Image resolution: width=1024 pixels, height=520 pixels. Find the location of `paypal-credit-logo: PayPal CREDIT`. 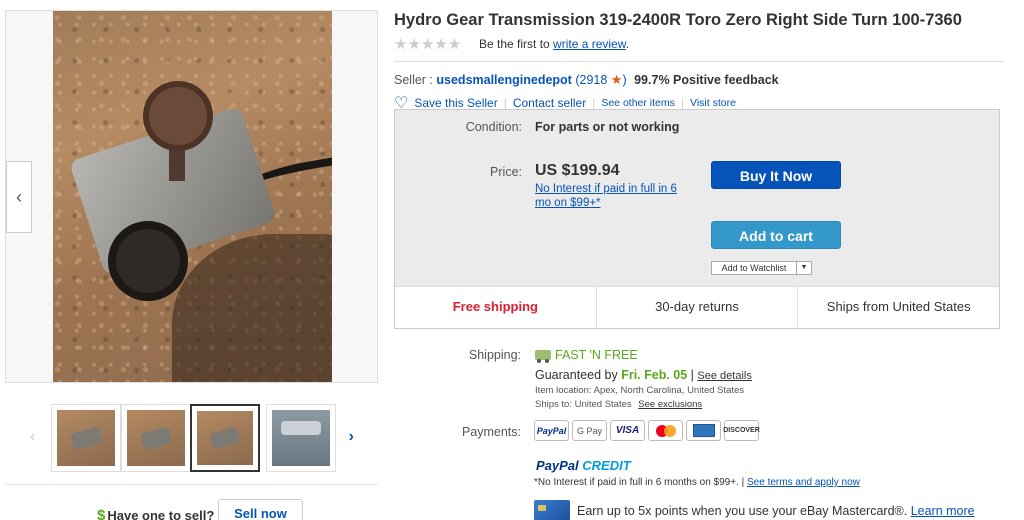

paypal-credit-logo: PayPal CREDIT is located at coordinates (583, 465).